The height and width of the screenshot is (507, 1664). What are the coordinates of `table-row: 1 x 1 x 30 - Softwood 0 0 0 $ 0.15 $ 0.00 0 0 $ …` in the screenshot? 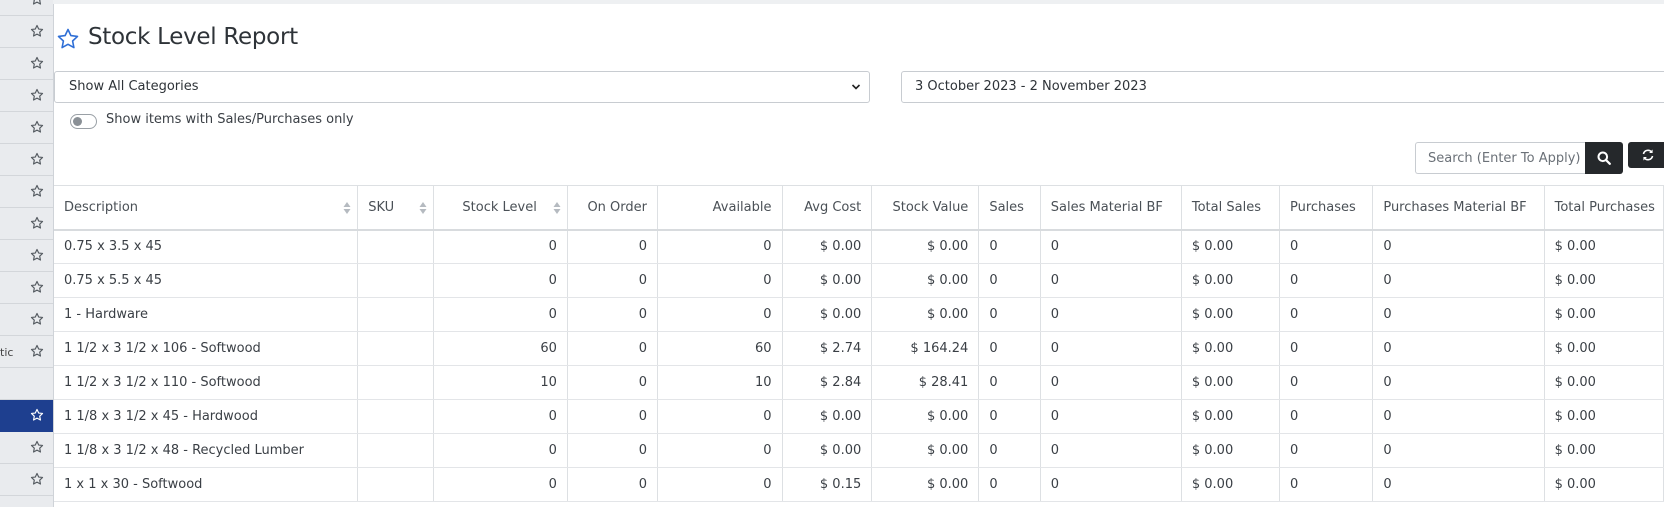 It's located at (859, 484).